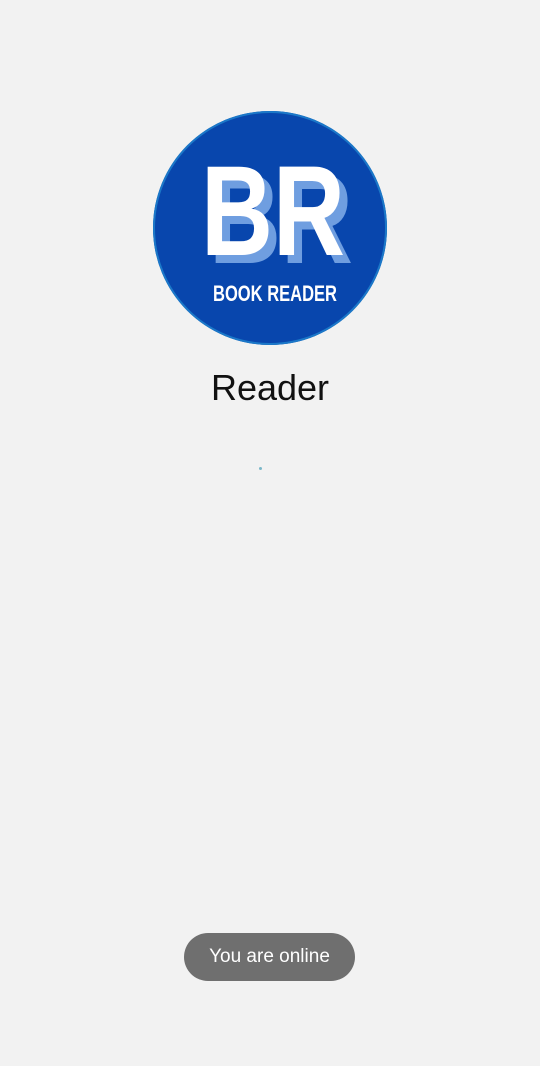 This screenshot has width=540, height=1066. What do you see at coordinates (275, 293) in the screenshot?
I see `logo-text: BOOK READER` at bounding box center [275, 293].